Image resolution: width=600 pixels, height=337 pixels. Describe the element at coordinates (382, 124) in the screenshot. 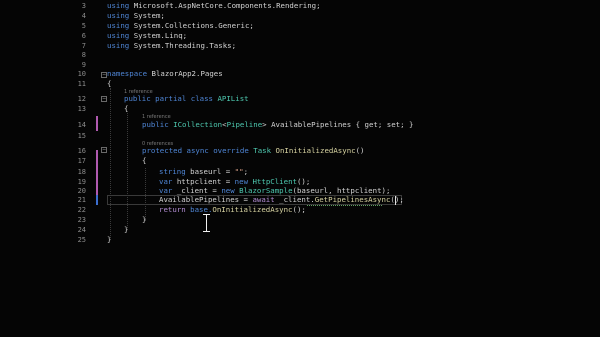

I see `accessors: { get; set; }` at that location.